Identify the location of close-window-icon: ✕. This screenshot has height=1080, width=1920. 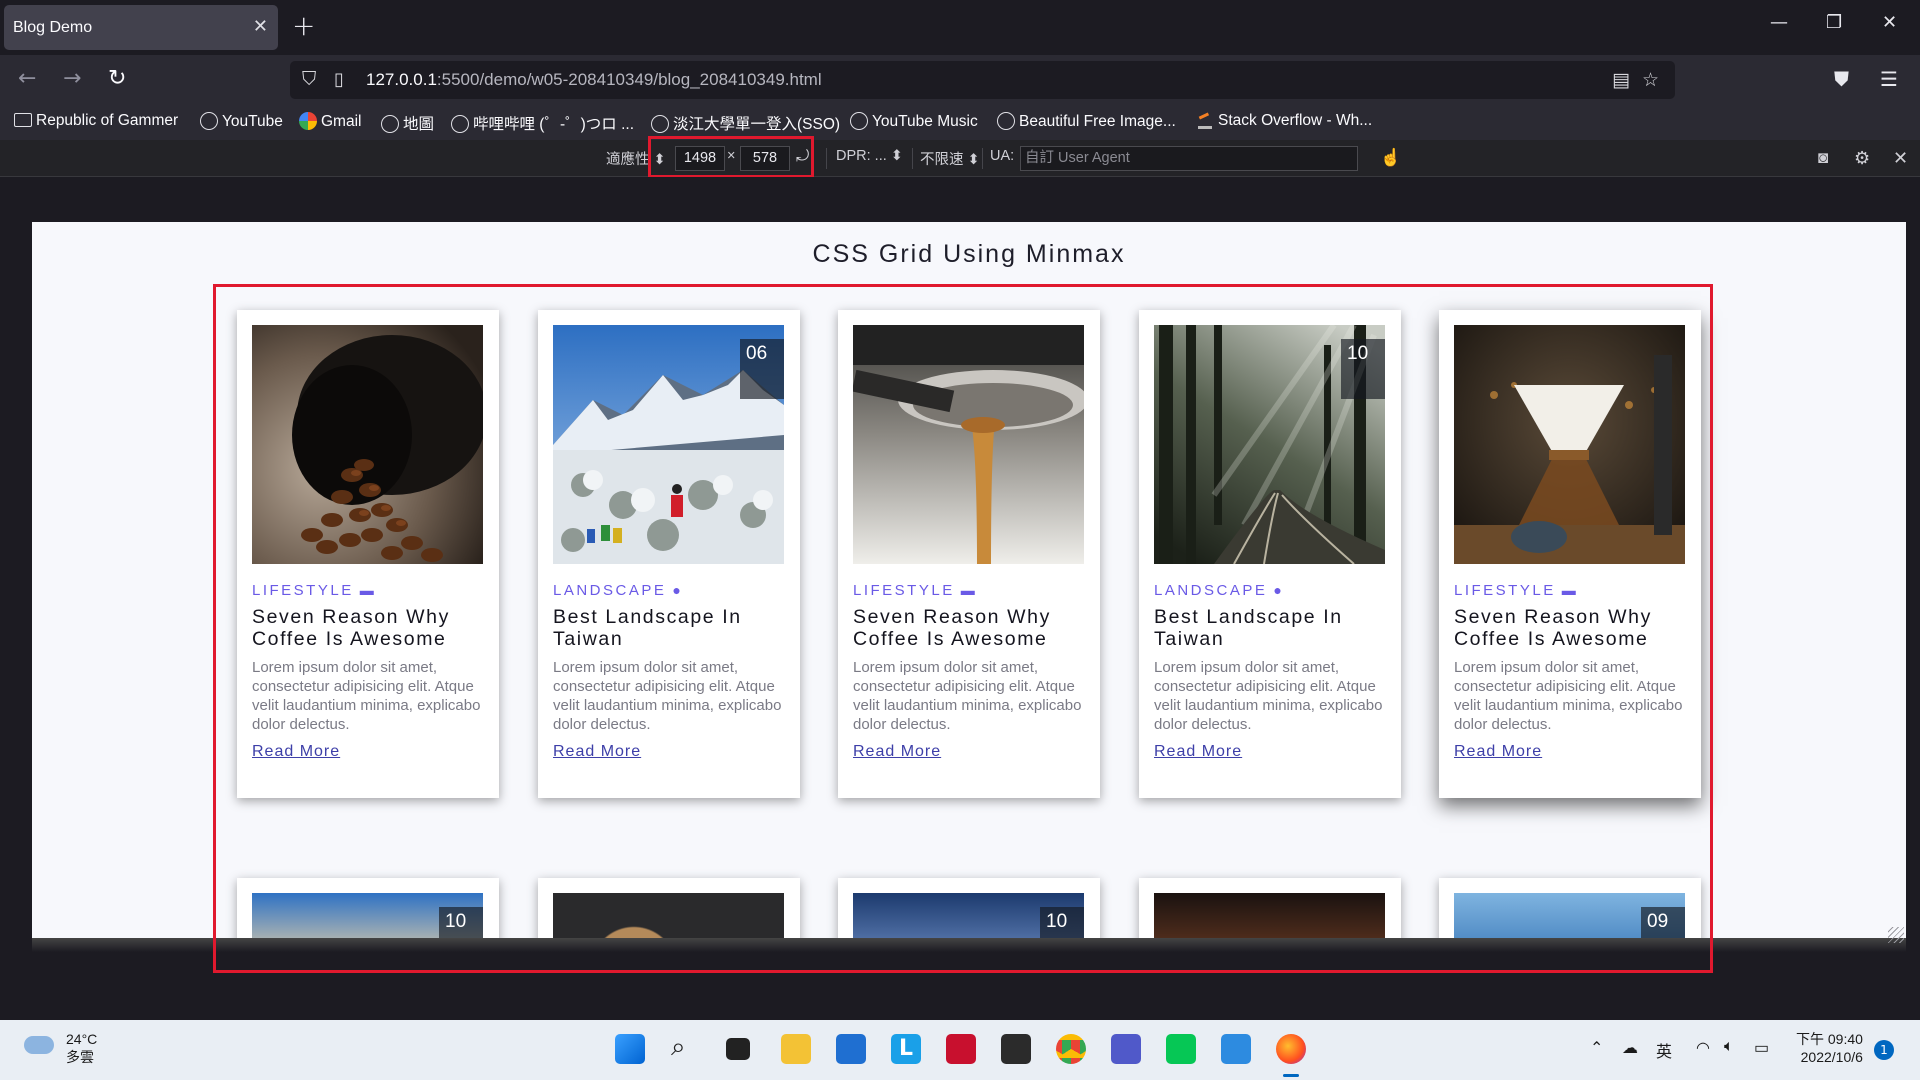
(1889, 22).